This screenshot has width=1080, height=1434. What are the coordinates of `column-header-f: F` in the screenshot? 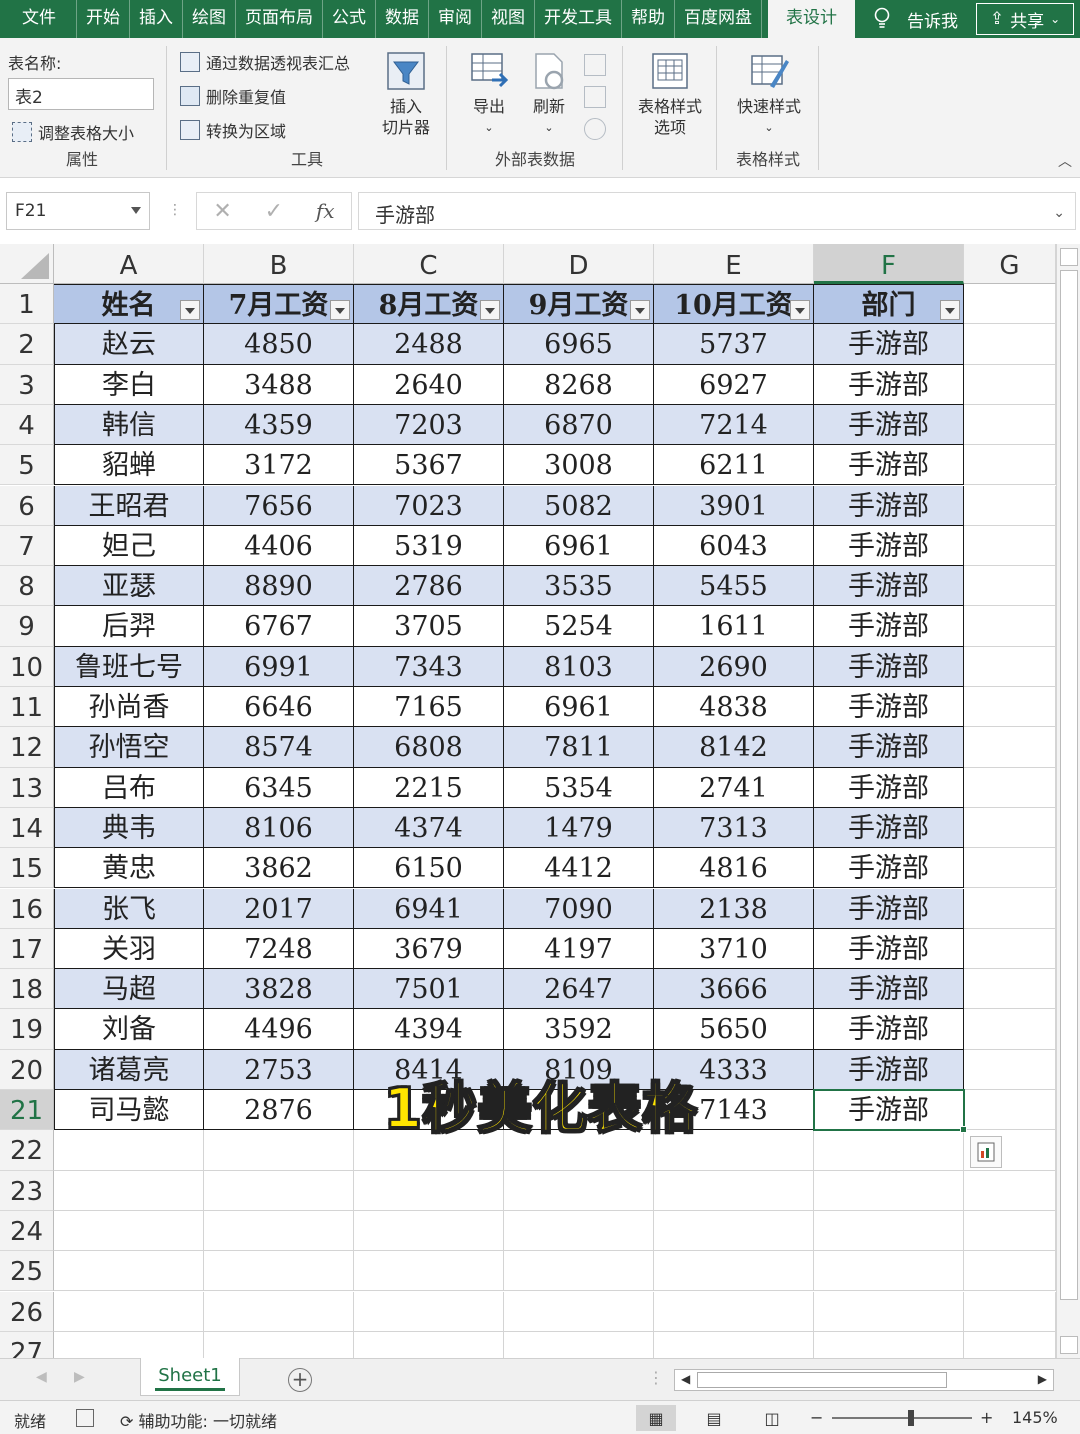 It's located at (889, 264).